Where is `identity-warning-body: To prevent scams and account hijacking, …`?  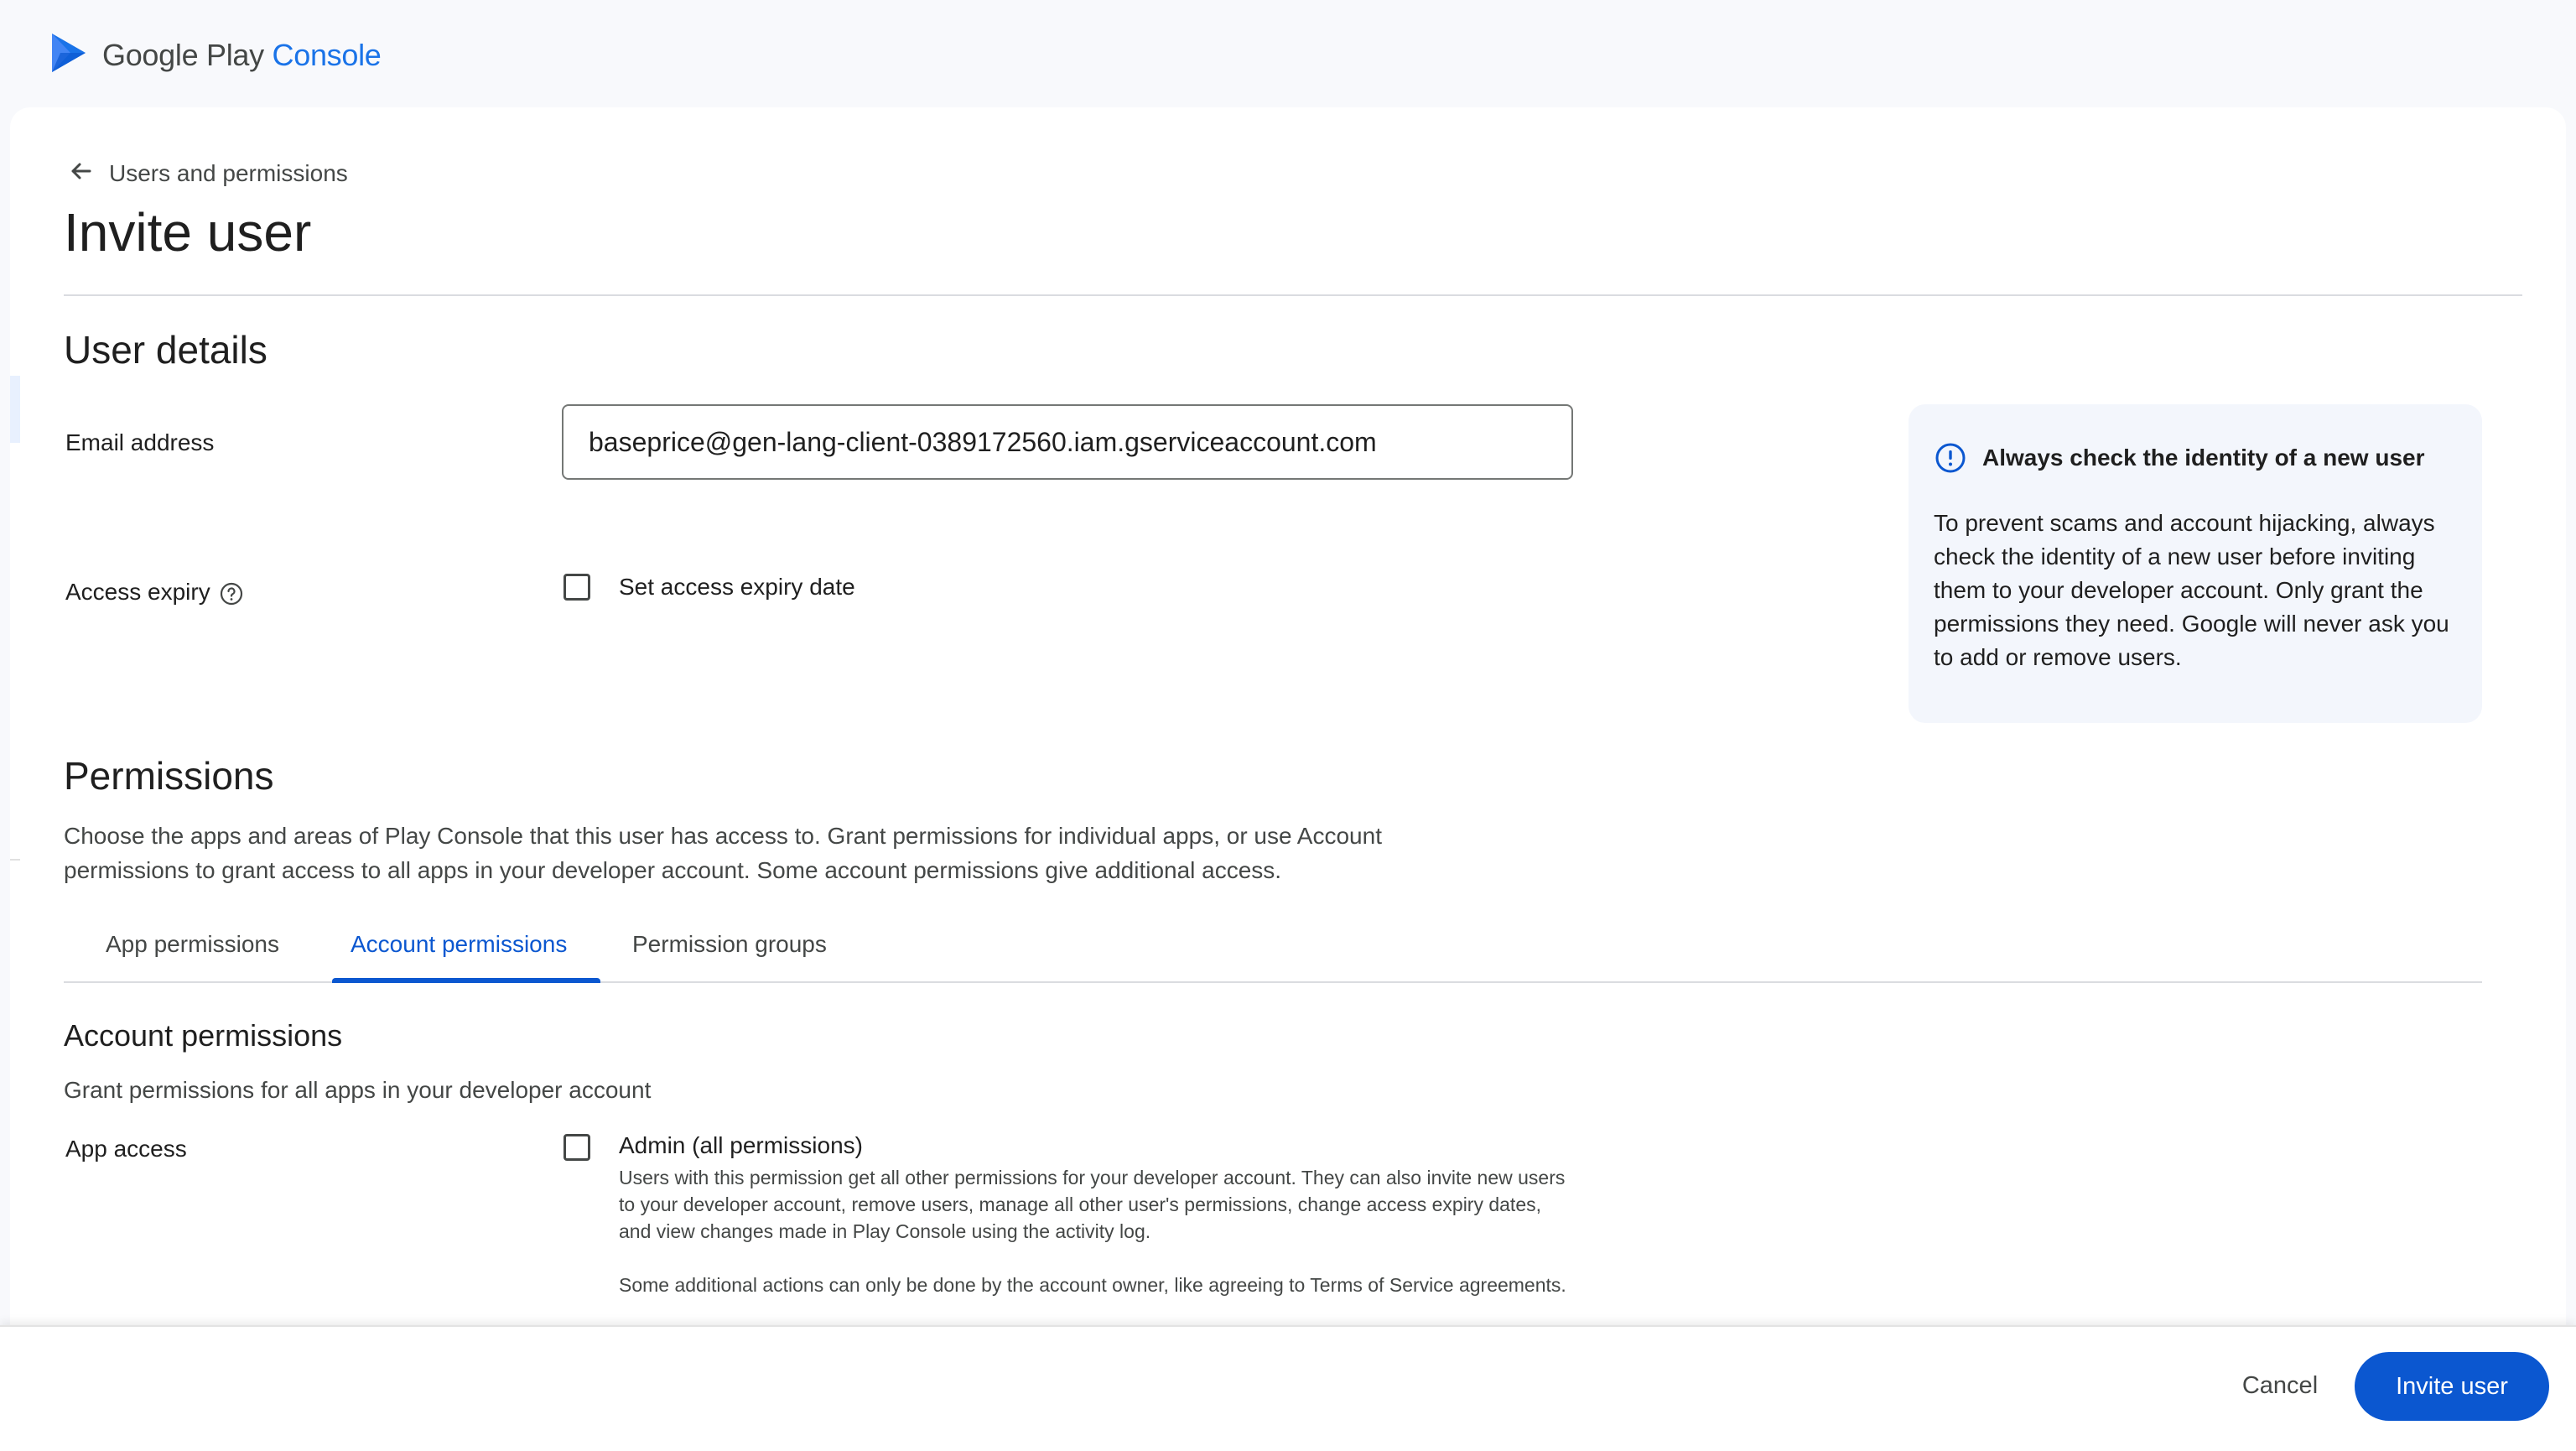 identity-warning-body: To prevent scams and account hijacking, … is located at coordinates (2191, 590).